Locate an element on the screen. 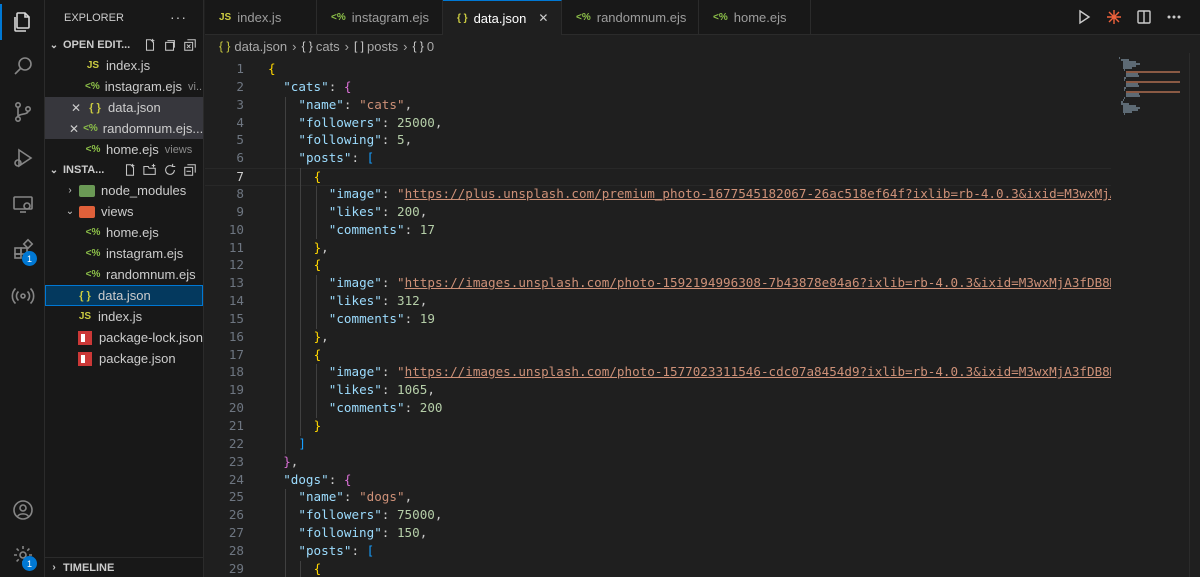 This screenshot has height=577, width=1200. code-line: 16 }, is located at coordinates (658, 338).